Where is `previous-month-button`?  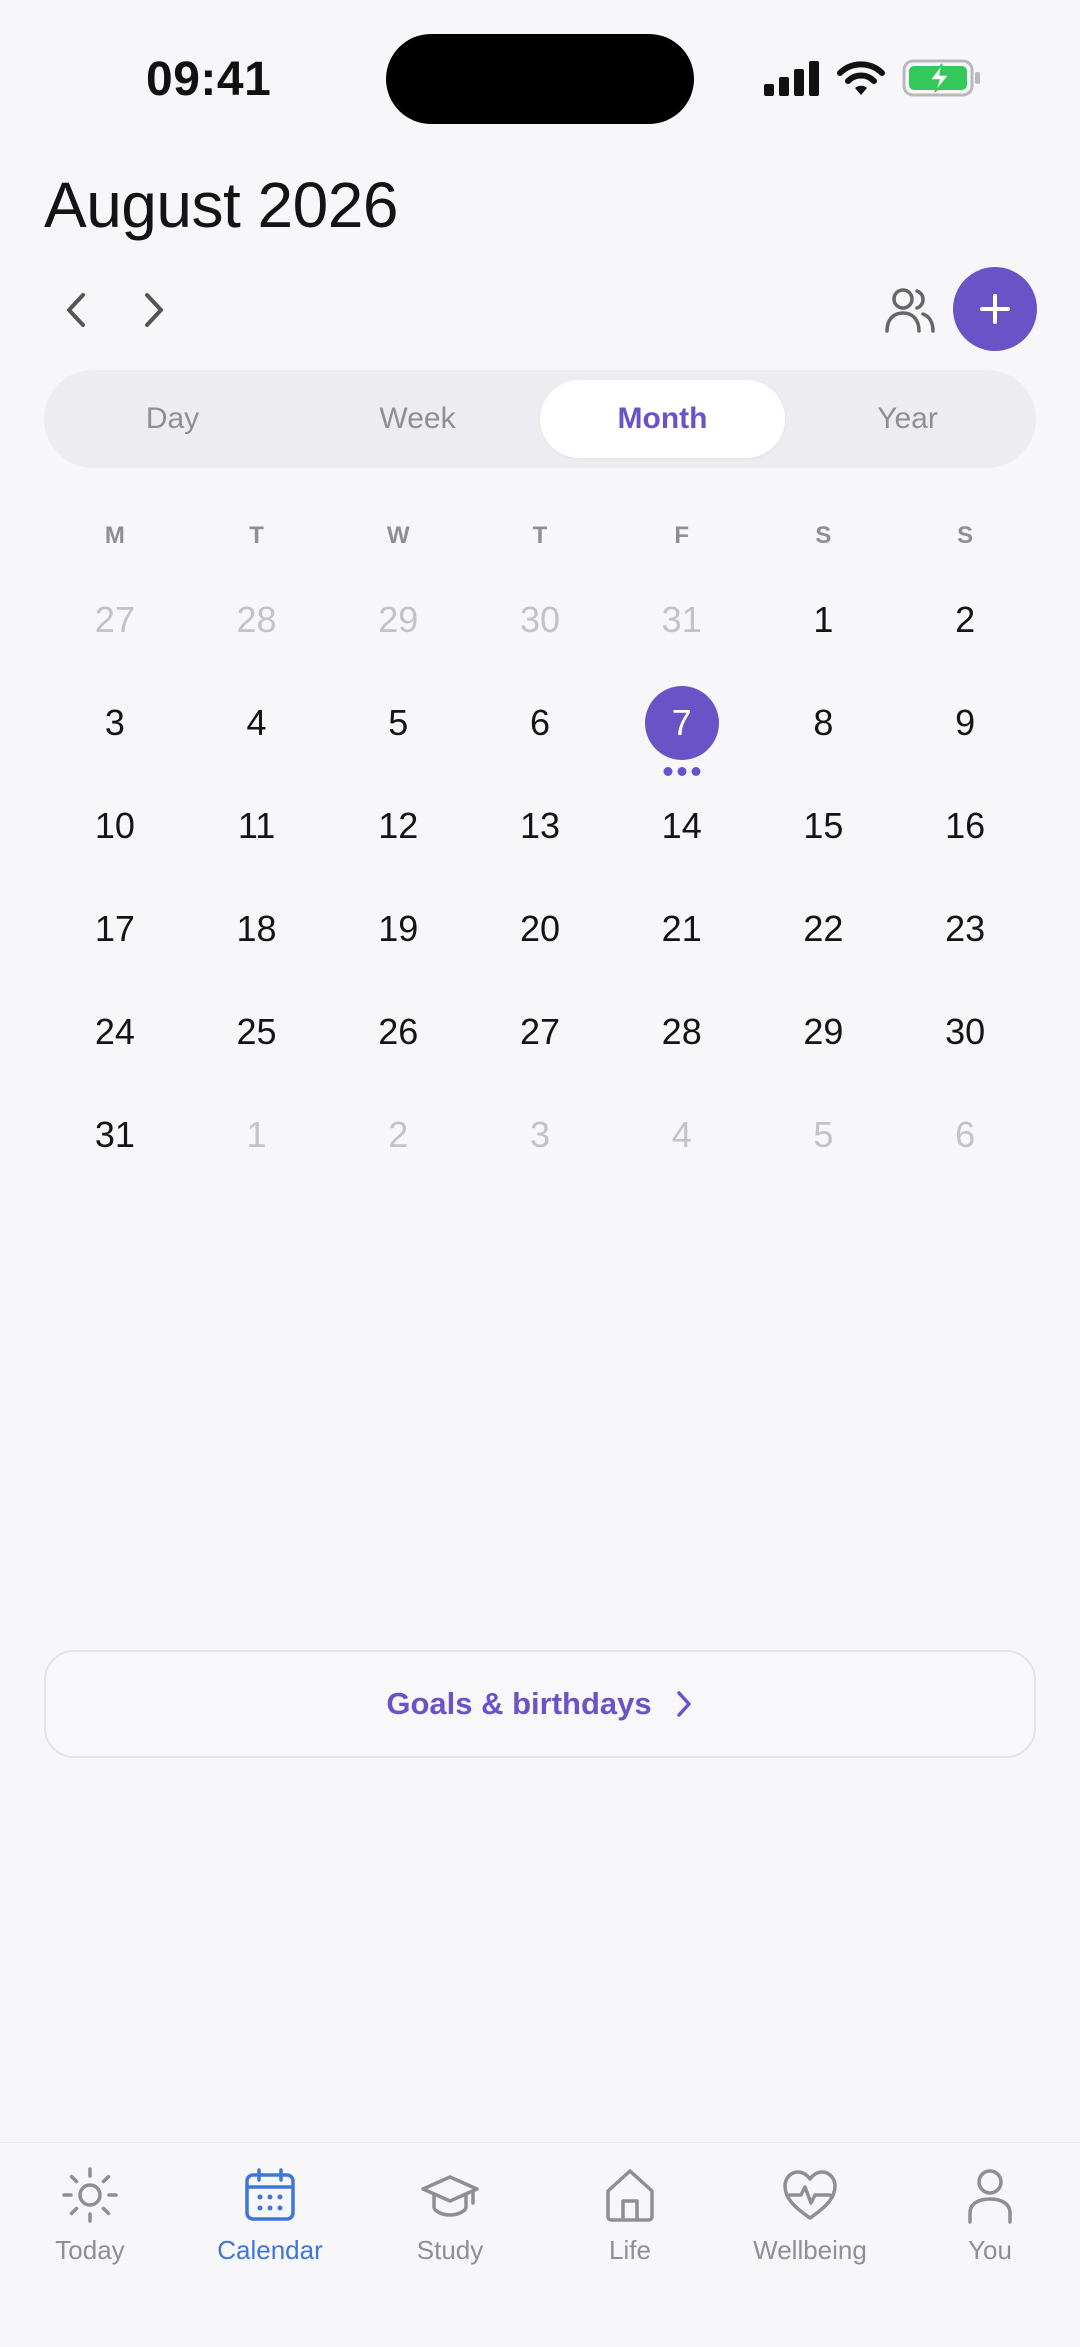 previous-month-button is located at coordinates (76, 310).